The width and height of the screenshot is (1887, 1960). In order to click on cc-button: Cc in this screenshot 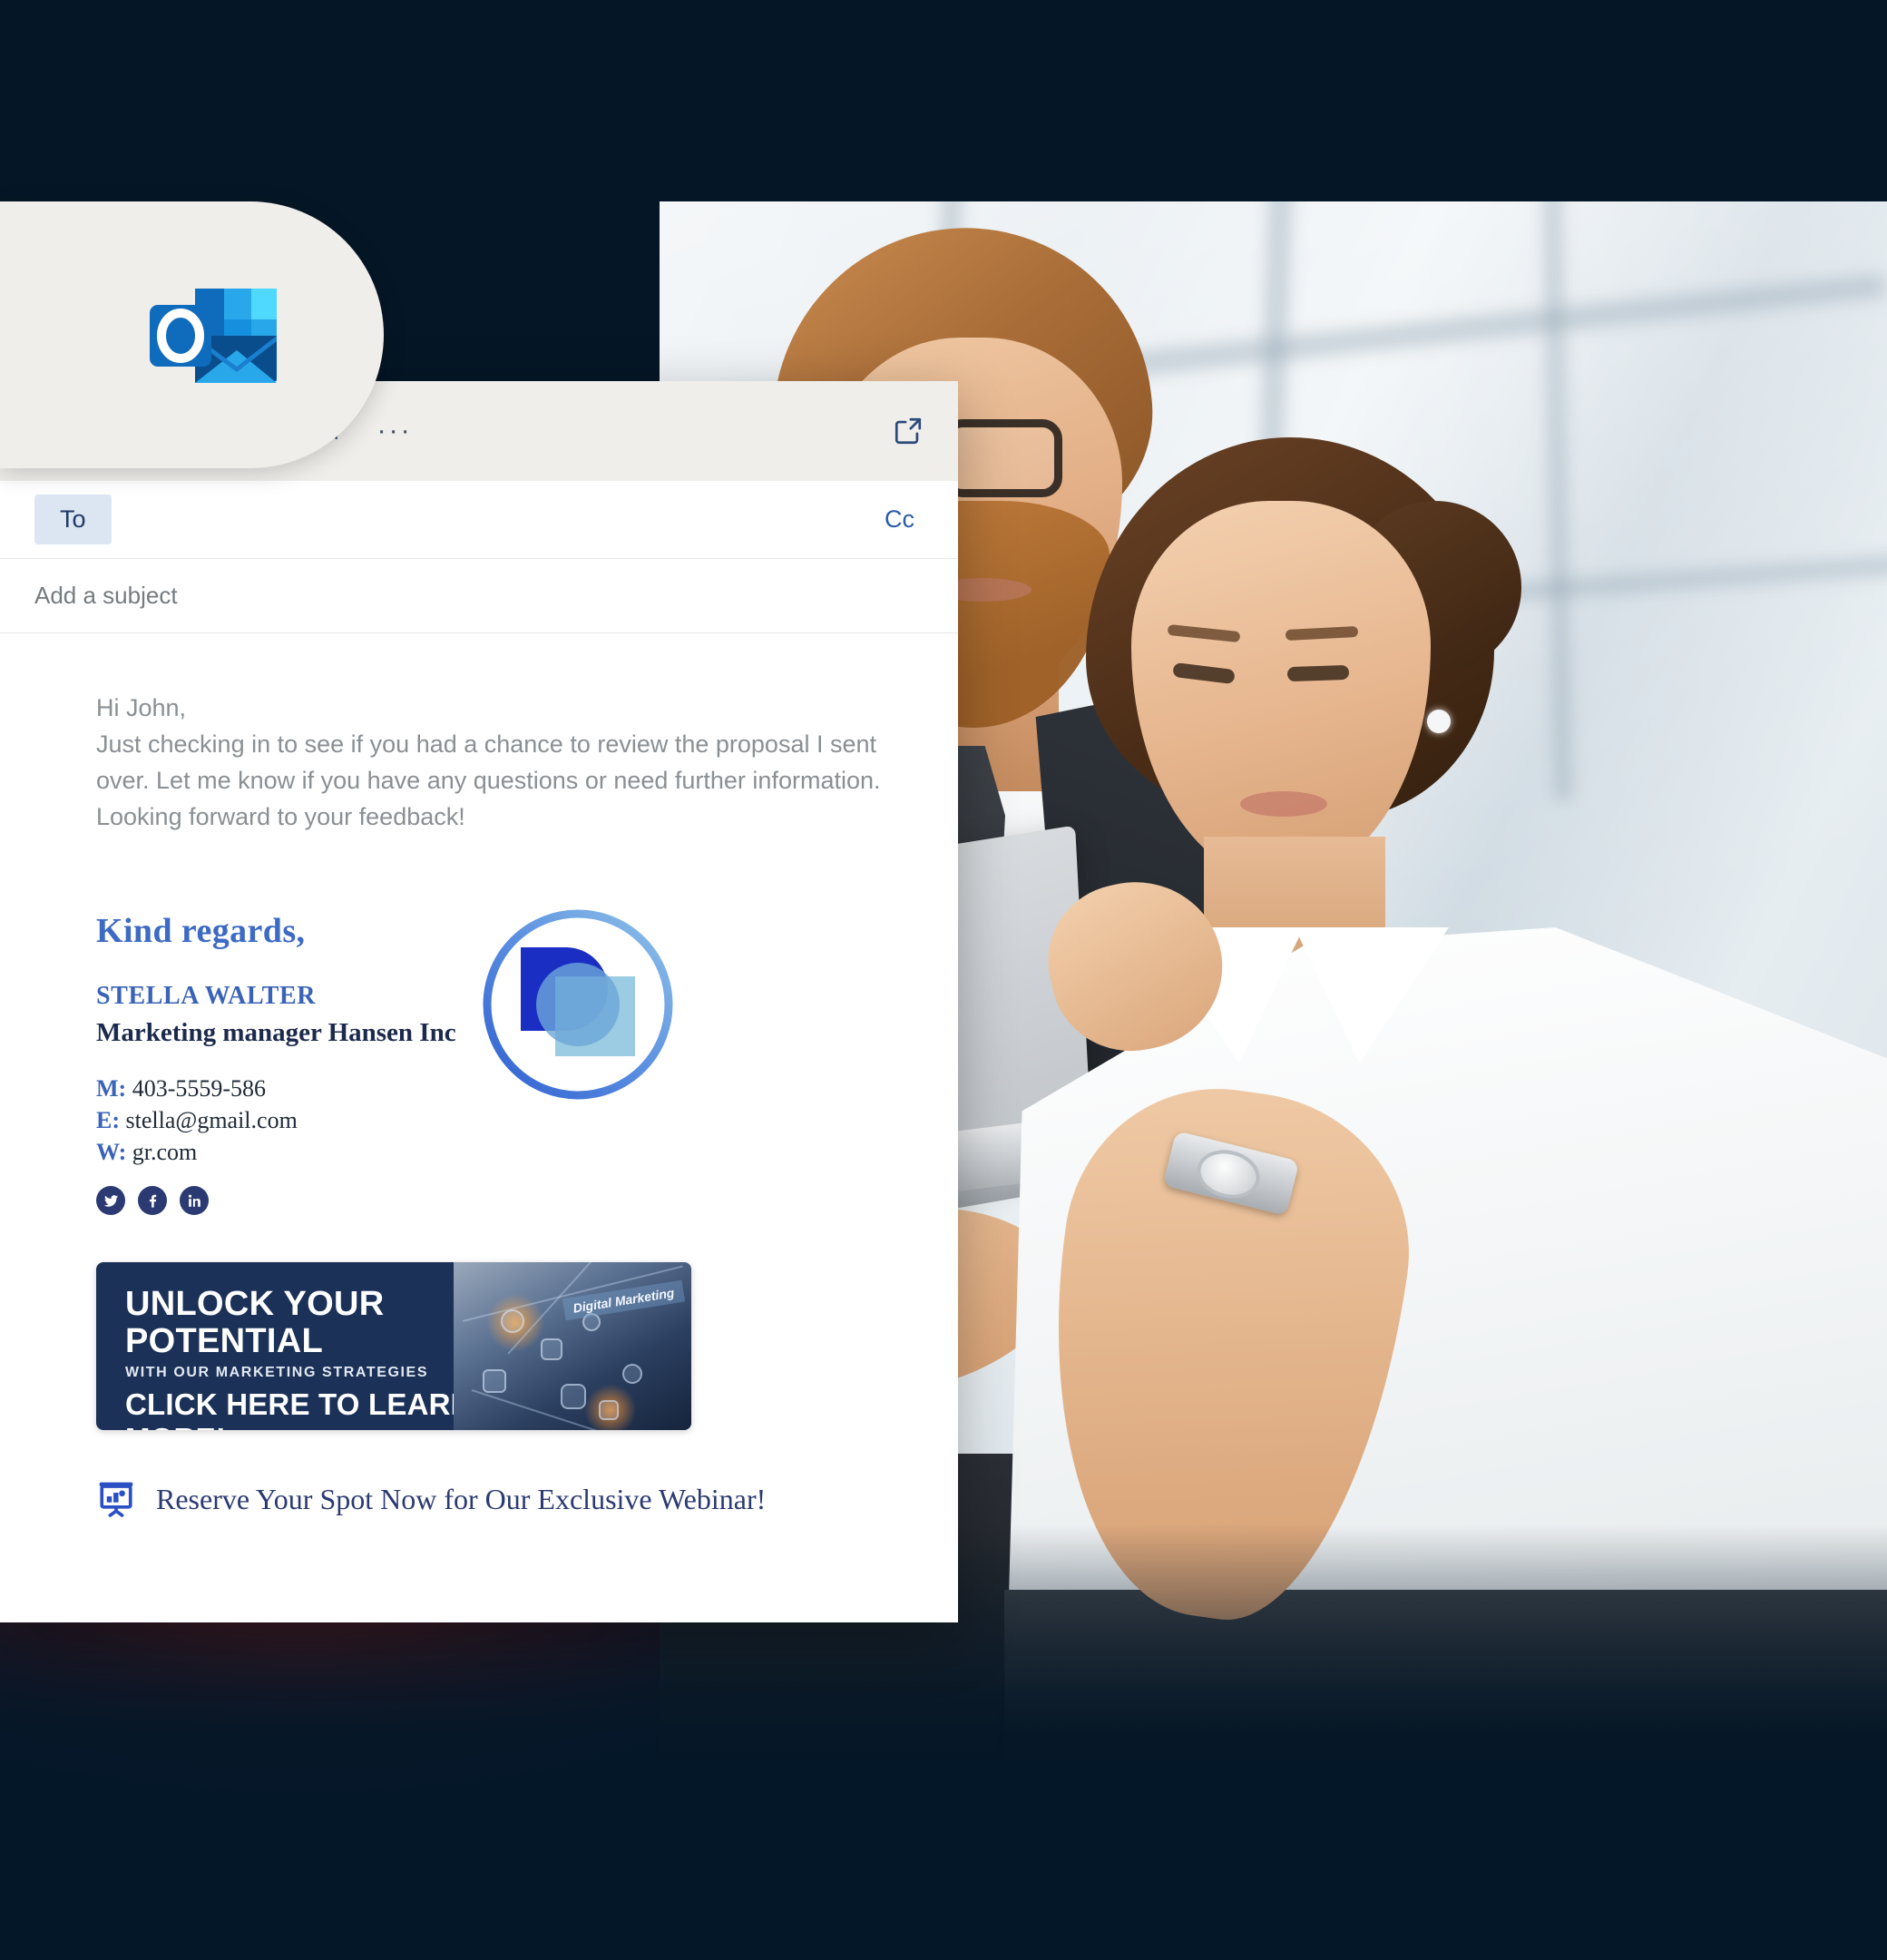, I will do `click(905, 519)`.